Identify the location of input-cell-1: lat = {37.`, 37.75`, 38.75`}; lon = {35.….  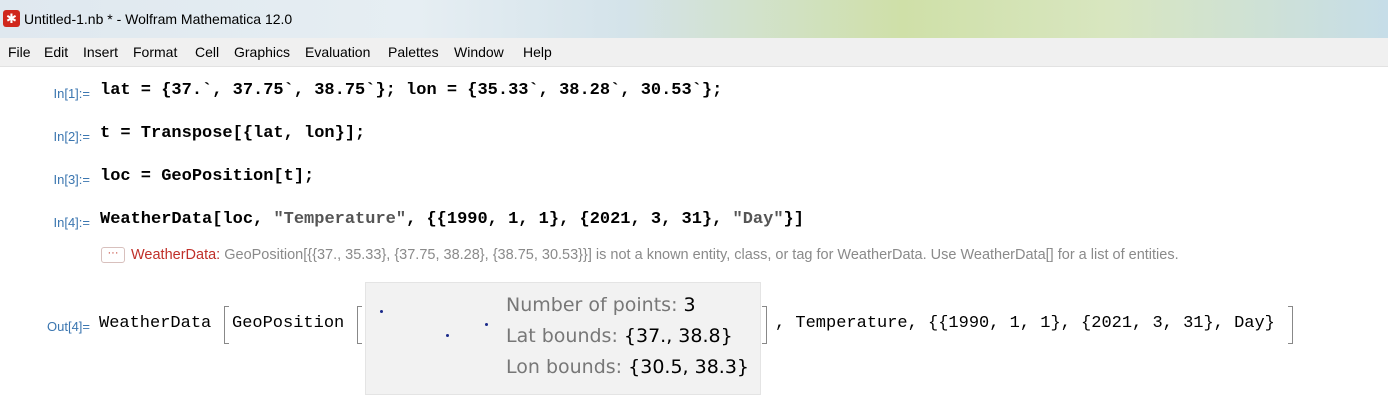
(411, 90).